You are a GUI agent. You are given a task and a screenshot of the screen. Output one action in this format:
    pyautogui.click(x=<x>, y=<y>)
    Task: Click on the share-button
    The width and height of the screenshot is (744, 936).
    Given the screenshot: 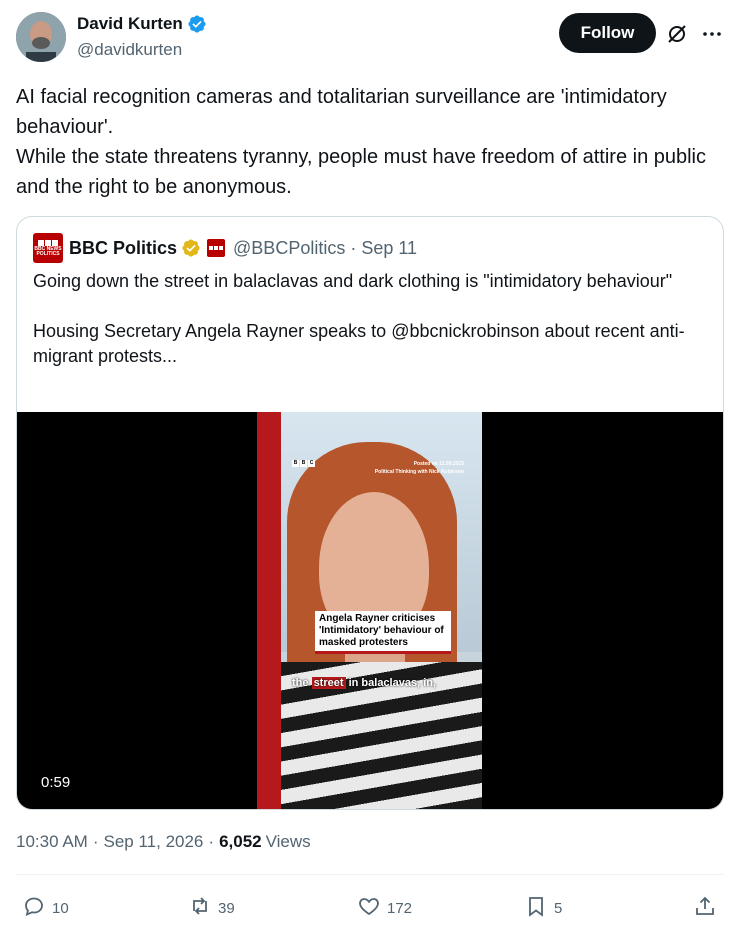 What is the action you would take?
    pyautogui.click(x=705, y=908)
    